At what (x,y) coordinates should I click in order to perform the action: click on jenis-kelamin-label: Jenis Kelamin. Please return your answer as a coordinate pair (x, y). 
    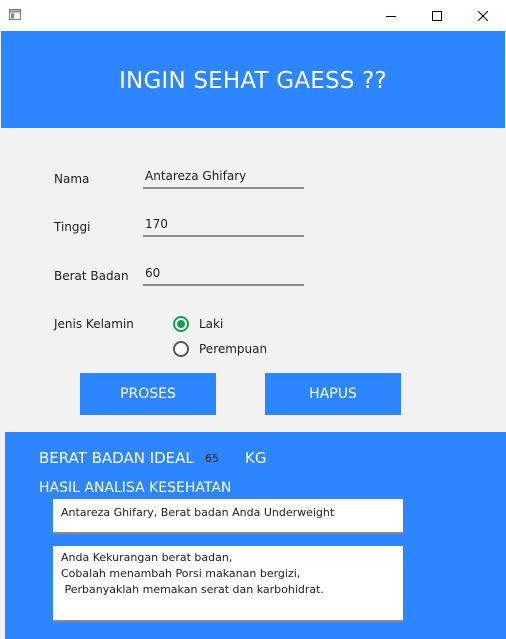
    Looking at the image, I should click on (94, 324).